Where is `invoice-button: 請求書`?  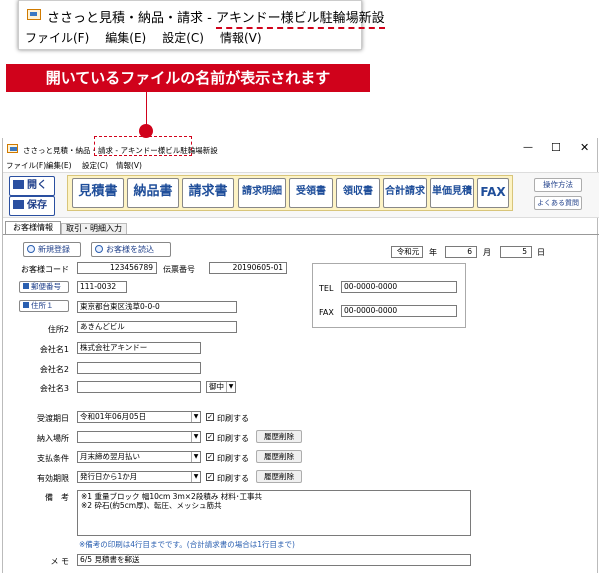
invoice-button: 請求書 is located at coordinates (208, 193).